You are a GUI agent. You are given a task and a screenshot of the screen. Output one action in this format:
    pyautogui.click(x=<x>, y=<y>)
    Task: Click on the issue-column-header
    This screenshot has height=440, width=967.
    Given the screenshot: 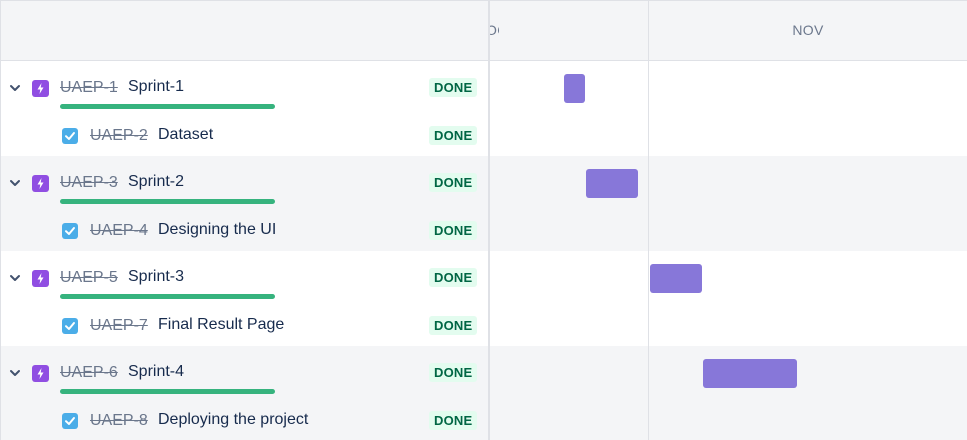 What is the action you would take?
    pyautogui.click(x=244, y=30)
    